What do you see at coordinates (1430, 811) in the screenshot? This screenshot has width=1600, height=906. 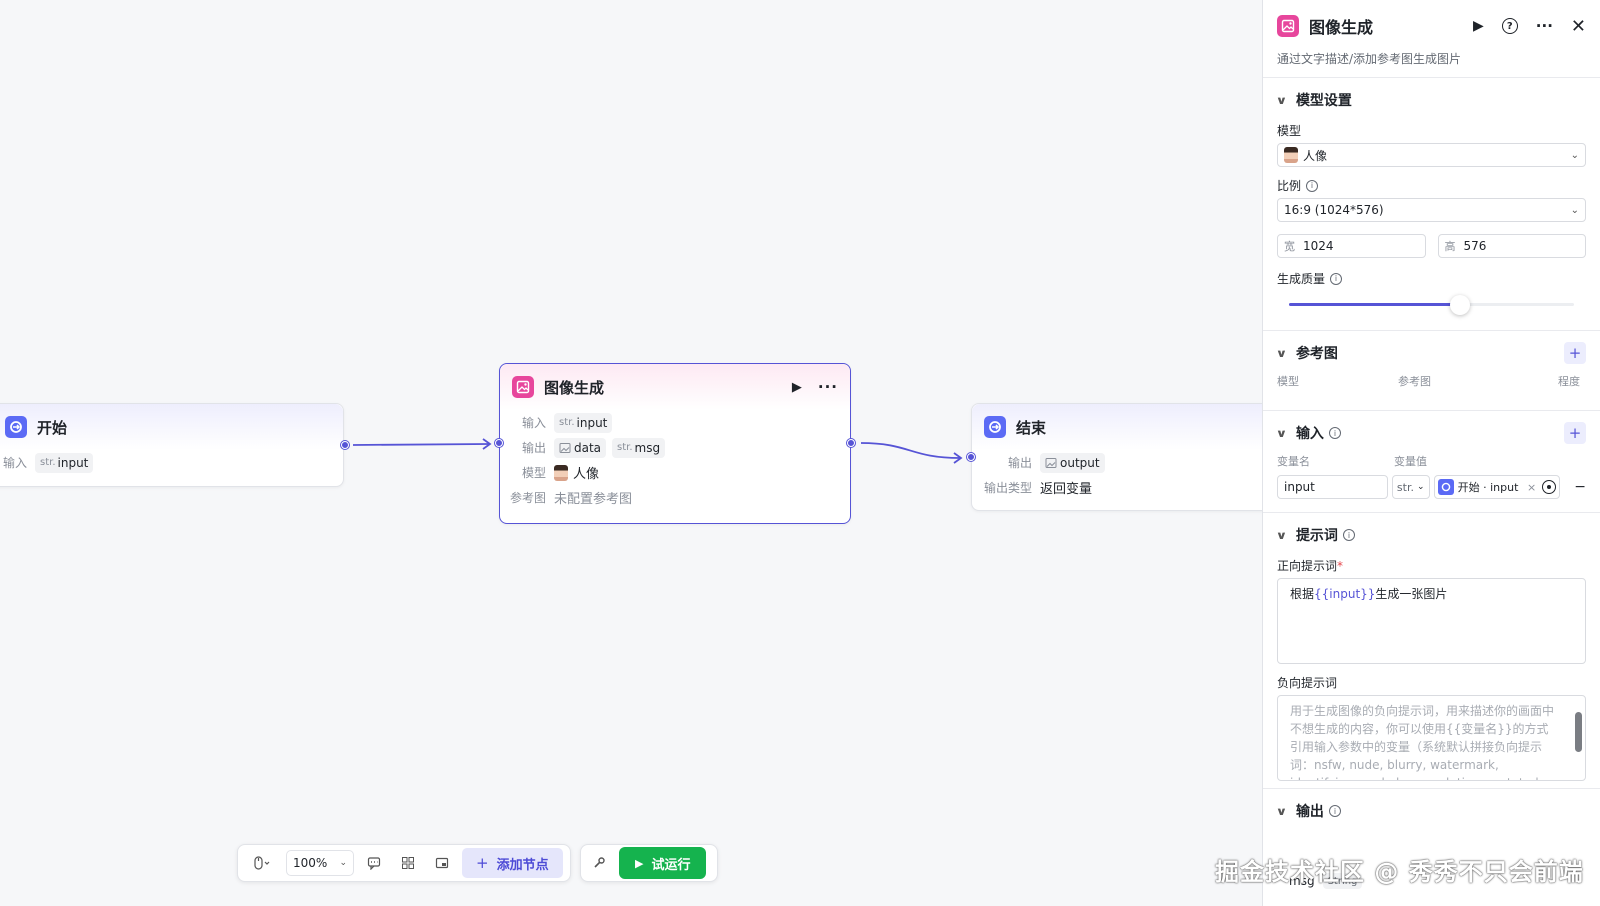 I see `output-header: ∨ 输出 i` at bounding box center [1430, 811].